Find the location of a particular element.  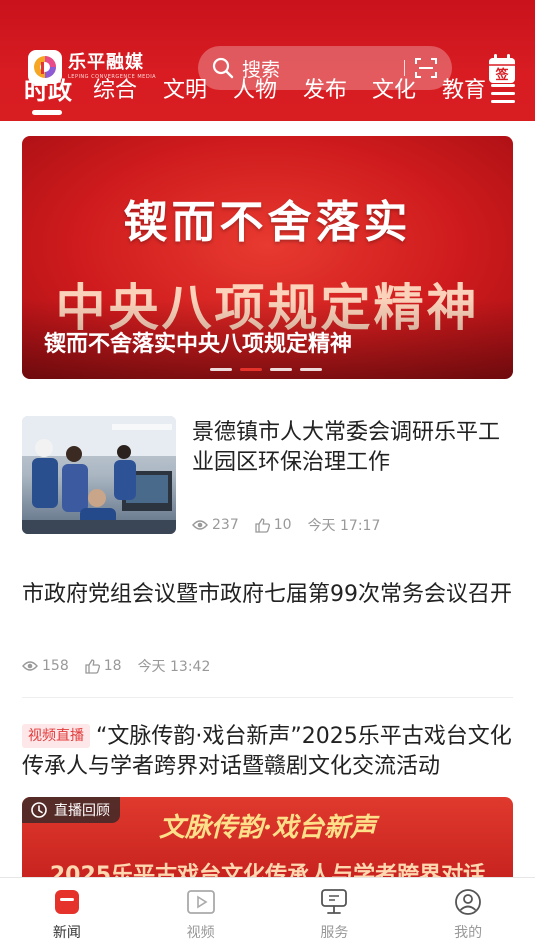

replay-badge: 直播回顾 is located at coordinates (71, 810).